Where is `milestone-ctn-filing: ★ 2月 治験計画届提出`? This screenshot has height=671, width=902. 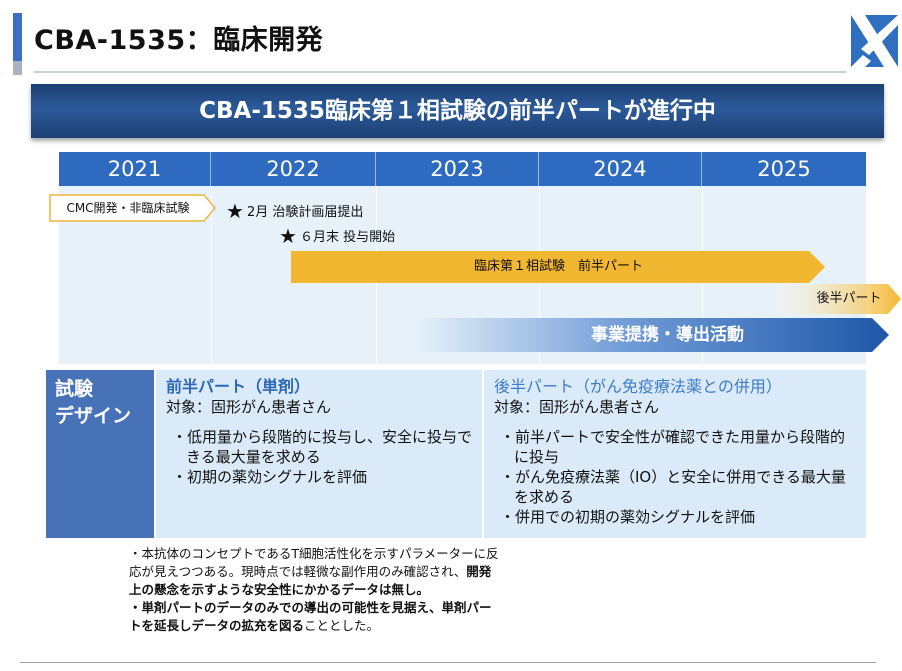
milestone-ctn-filing: ★ 2月 治験計画届提出 is located at coordinates (294, 211).